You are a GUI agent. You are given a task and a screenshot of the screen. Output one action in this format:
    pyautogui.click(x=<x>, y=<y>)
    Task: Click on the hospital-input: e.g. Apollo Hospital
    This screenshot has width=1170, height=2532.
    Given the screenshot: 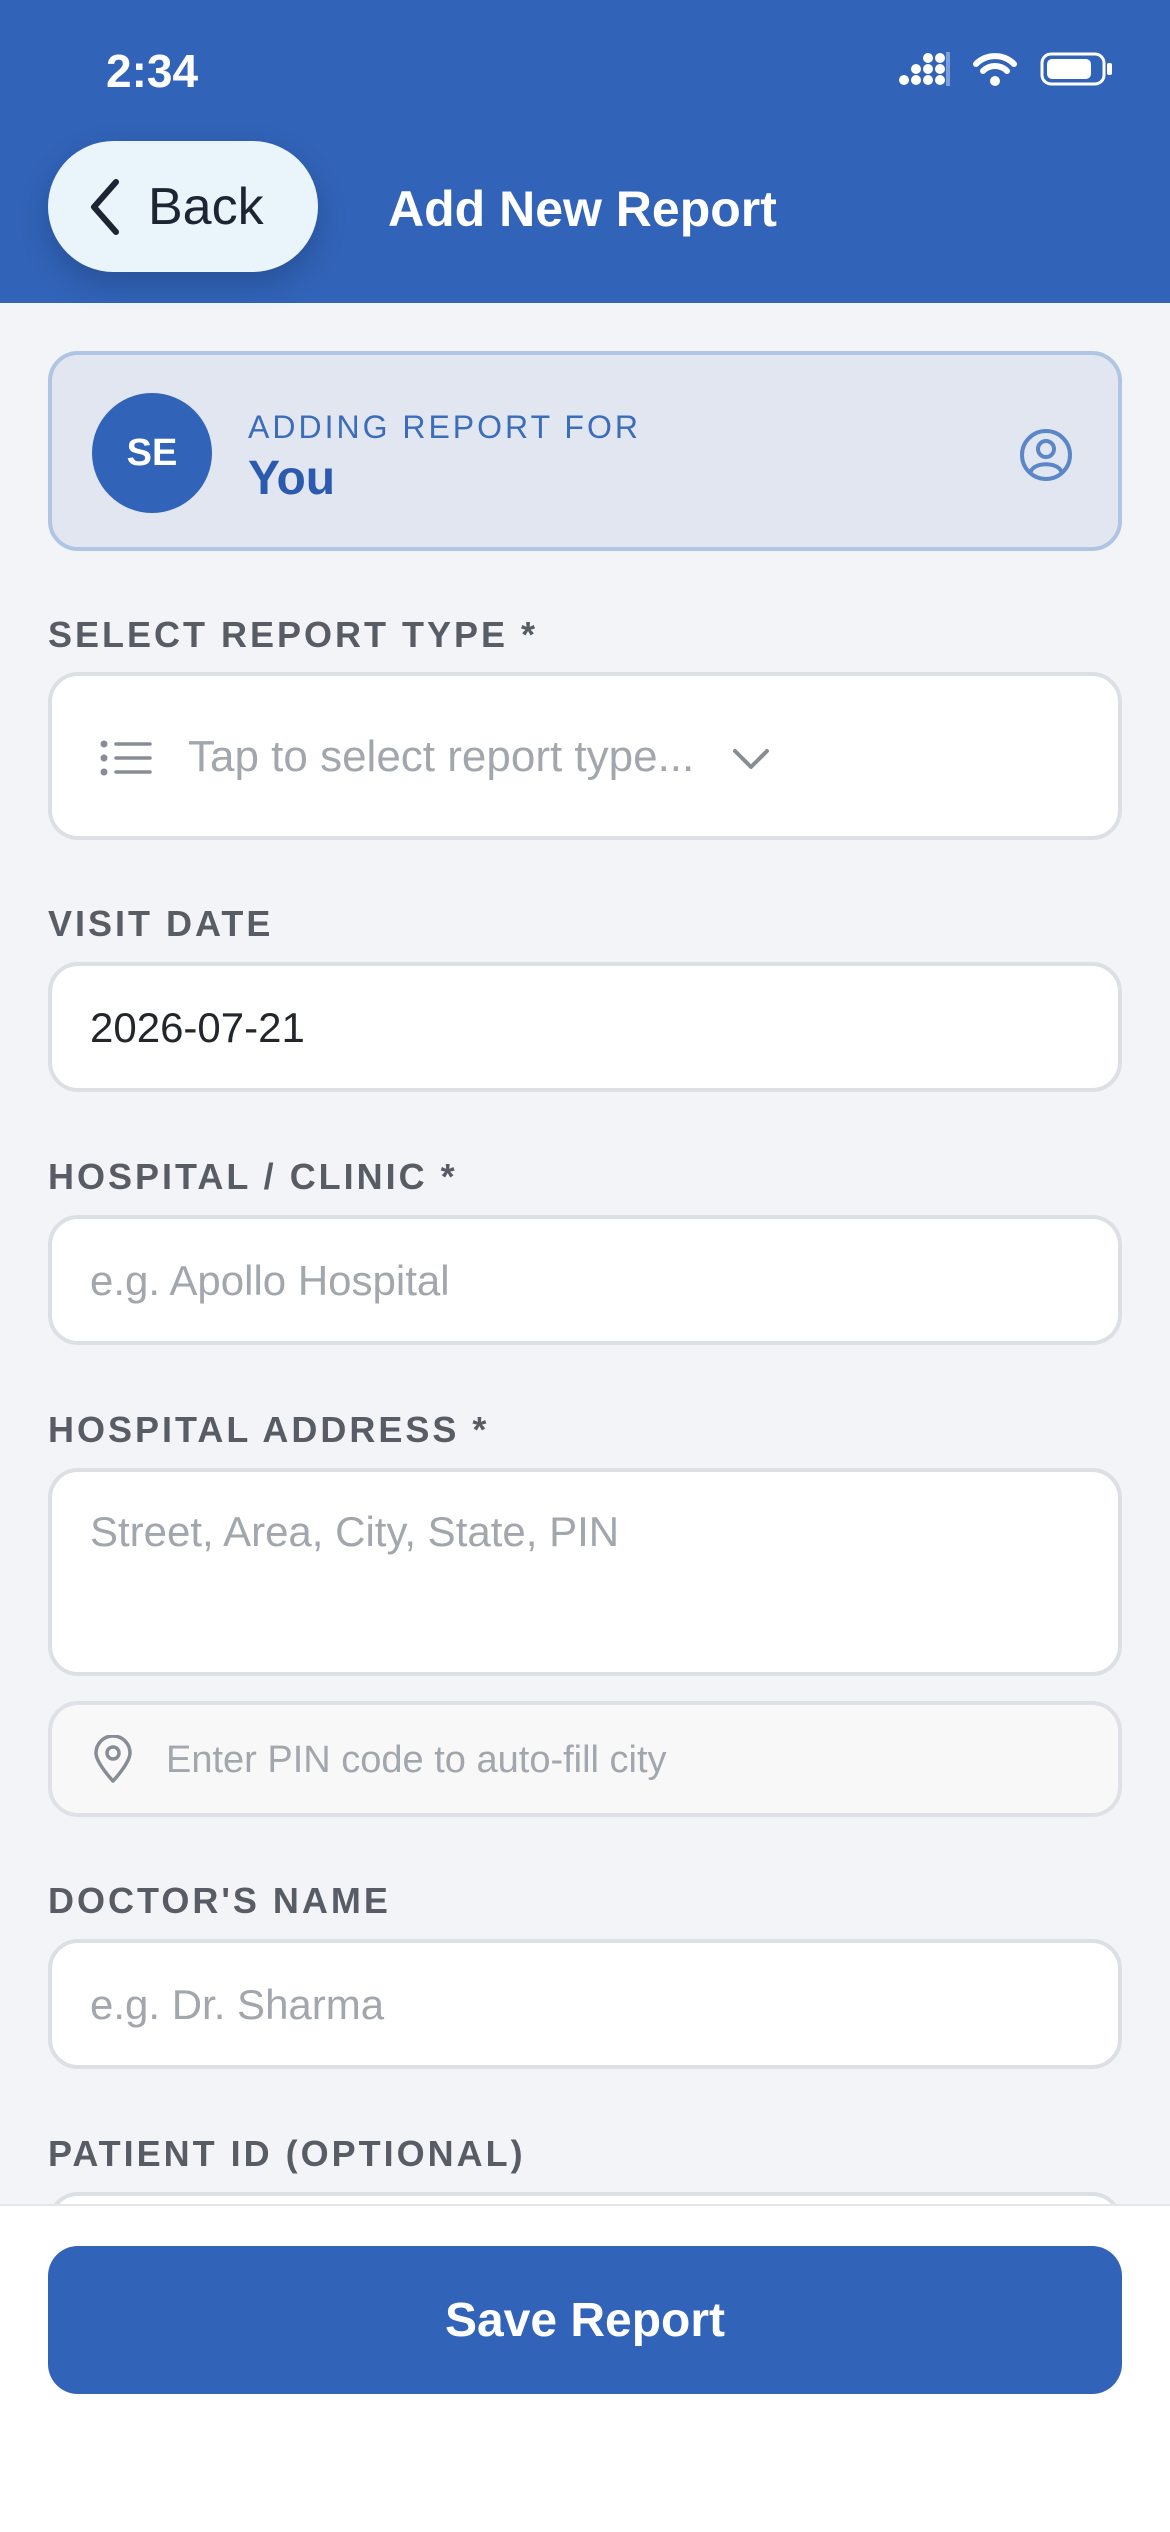 What is the action you would take?
    pyautogui.click(x=585, y=1280)
    